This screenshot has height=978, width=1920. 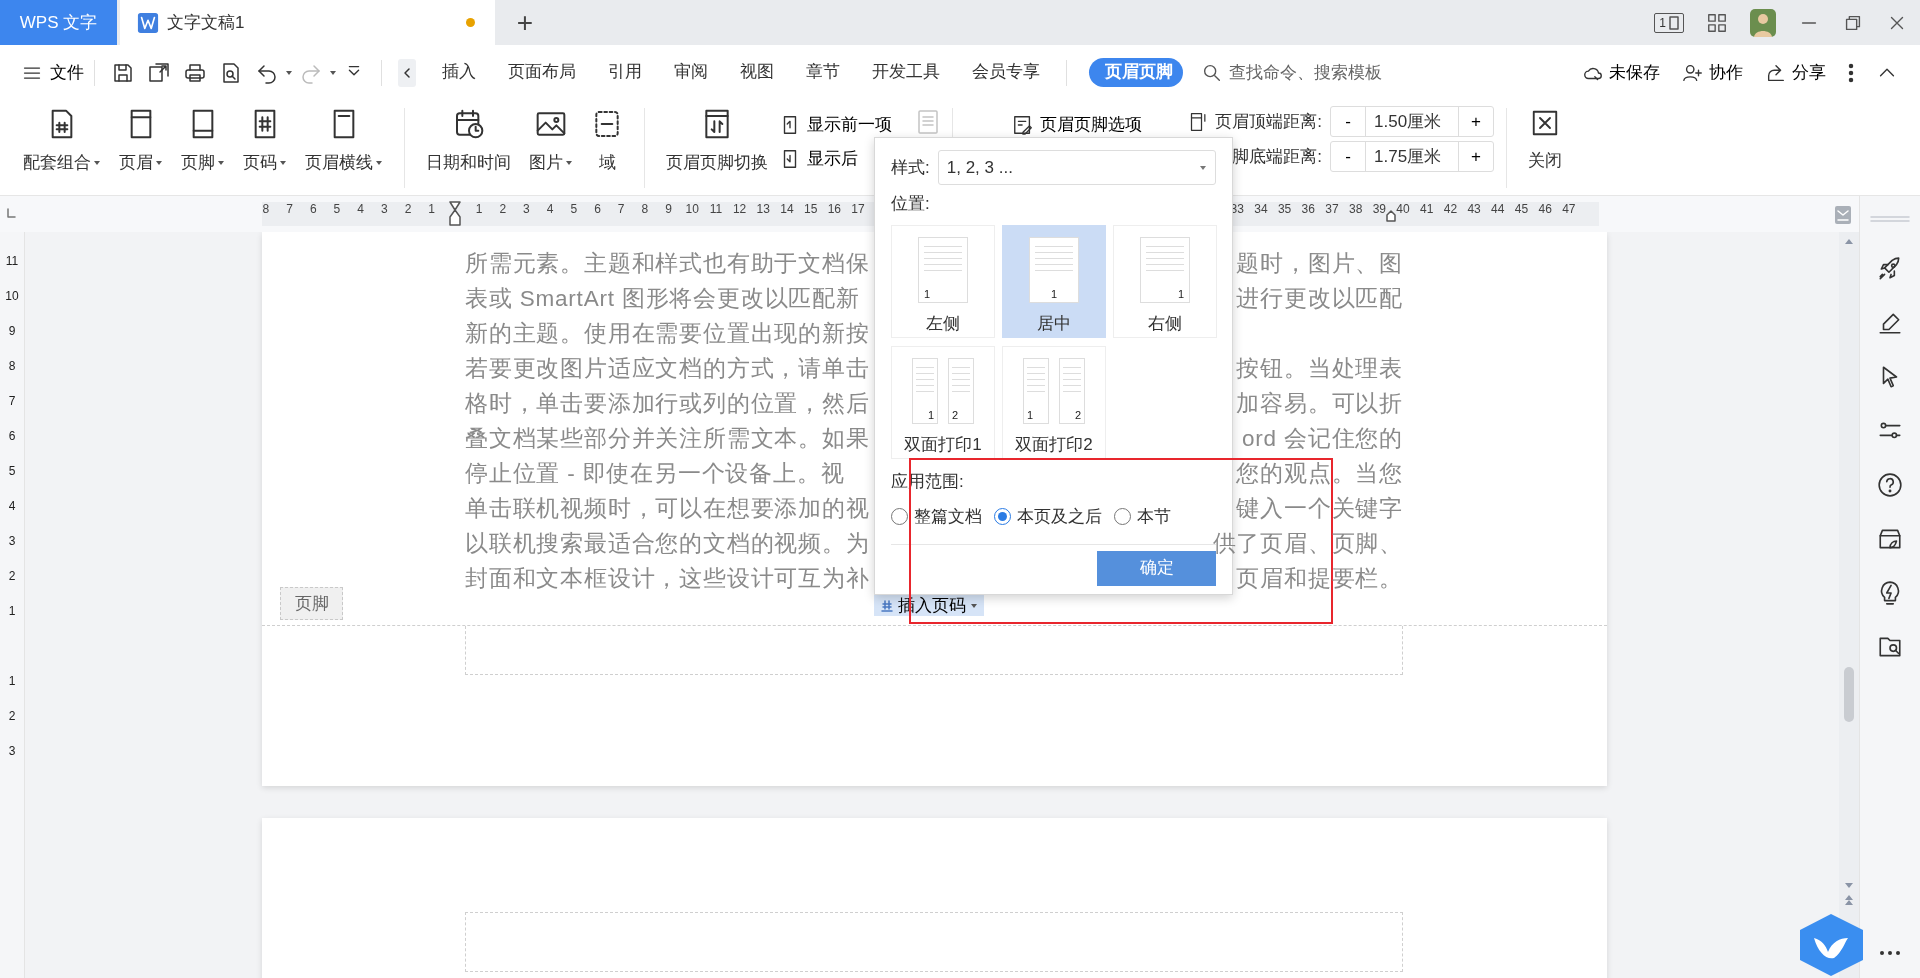 What do you see at coordinates (311, 603) in the screenshot?
I see `footer-label: 页脚` at bounding box center [311, 603].